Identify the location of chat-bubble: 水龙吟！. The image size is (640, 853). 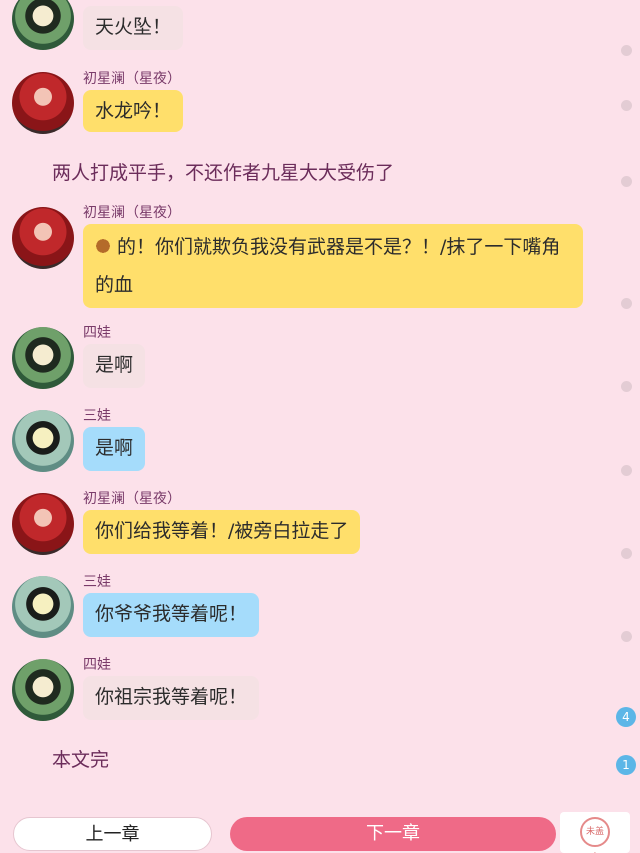
(133, 111).